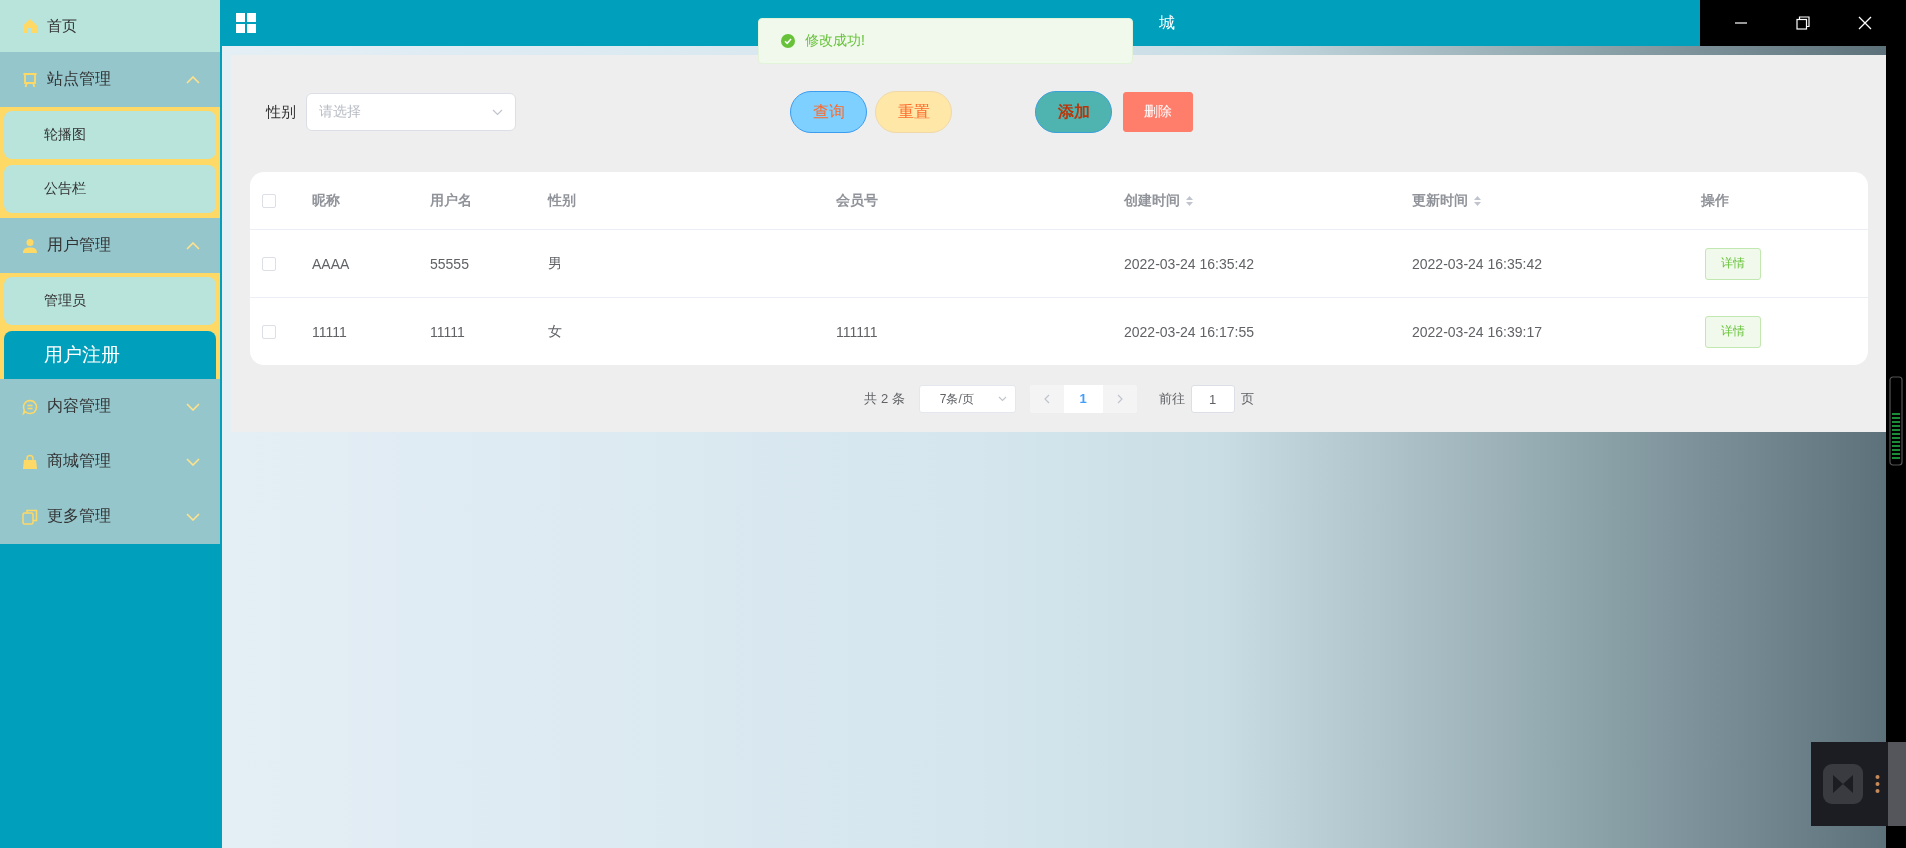  Describe the element at coordinates (110, 135) in the screenshot. I see `submenu-item: 轮播图` at that location.